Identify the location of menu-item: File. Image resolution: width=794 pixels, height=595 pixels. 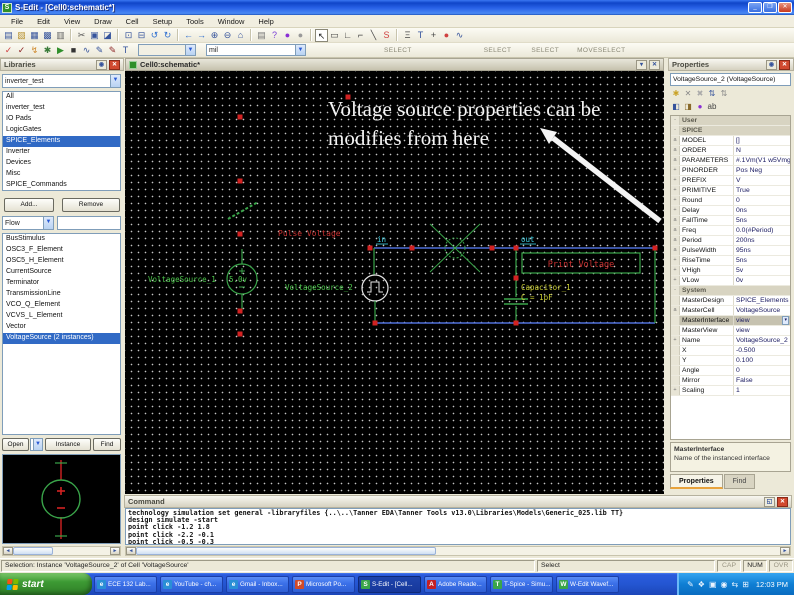
(17, 21).